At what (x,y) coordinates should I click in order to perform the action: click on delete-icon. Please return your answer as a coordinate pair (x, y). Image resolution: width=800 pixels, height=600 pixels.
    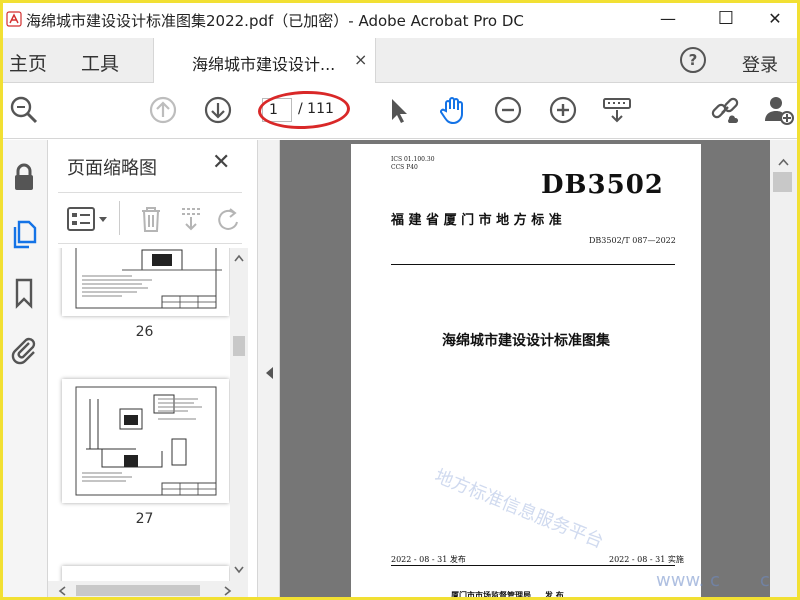
    Looking at the image, I should click on (151, 219).